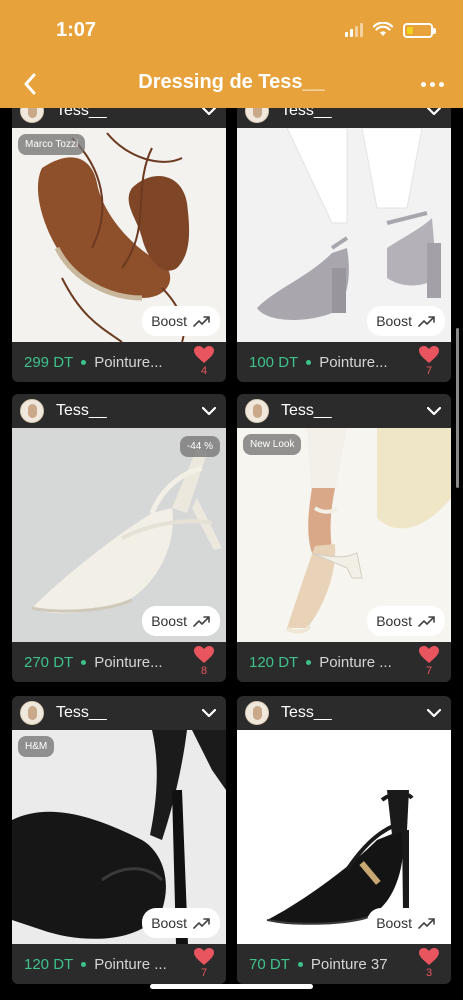  Describe the element at coordinates (354, 30) in the screenshot. I see `cellular-signal-icon` at that location.